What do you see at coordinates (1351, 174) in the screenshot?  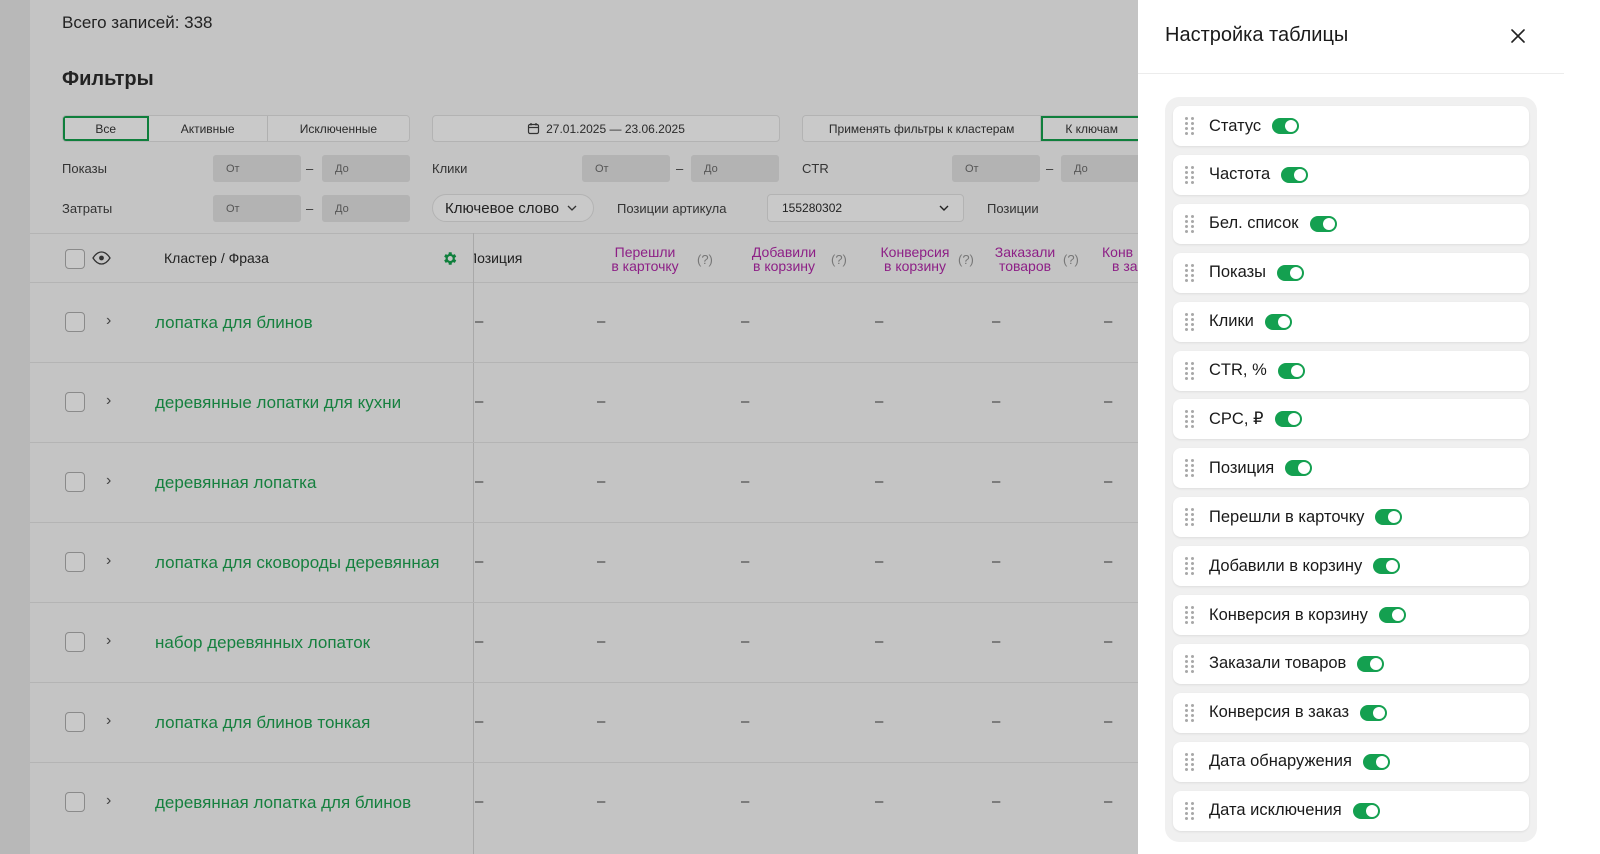 I see `column-setting-item: Частота` at bounding box center [1351, 174].